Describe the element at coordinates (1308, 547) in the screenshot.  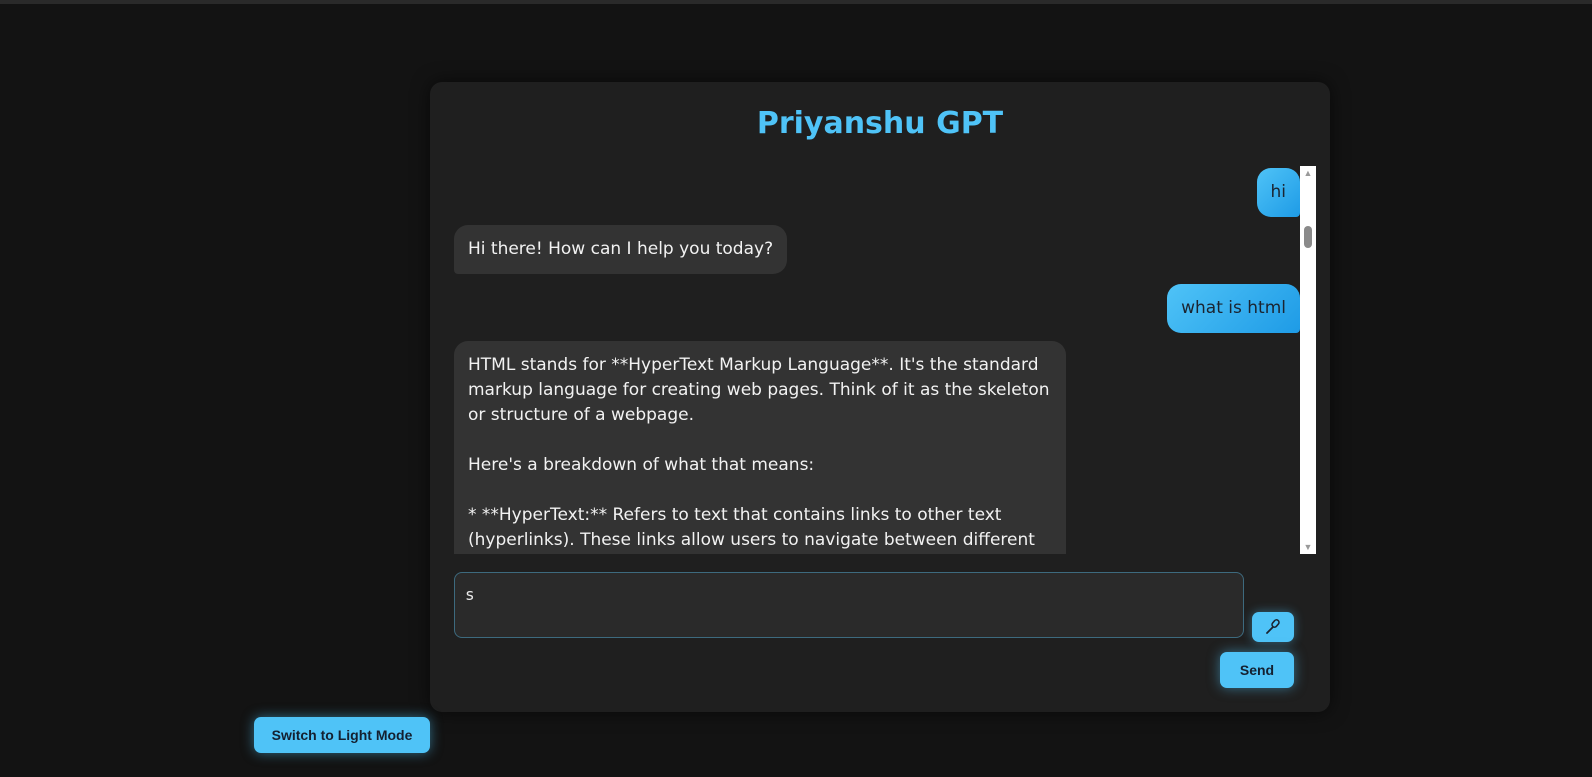
I see `scroll-down-arrow-icon: ▼` at that location.